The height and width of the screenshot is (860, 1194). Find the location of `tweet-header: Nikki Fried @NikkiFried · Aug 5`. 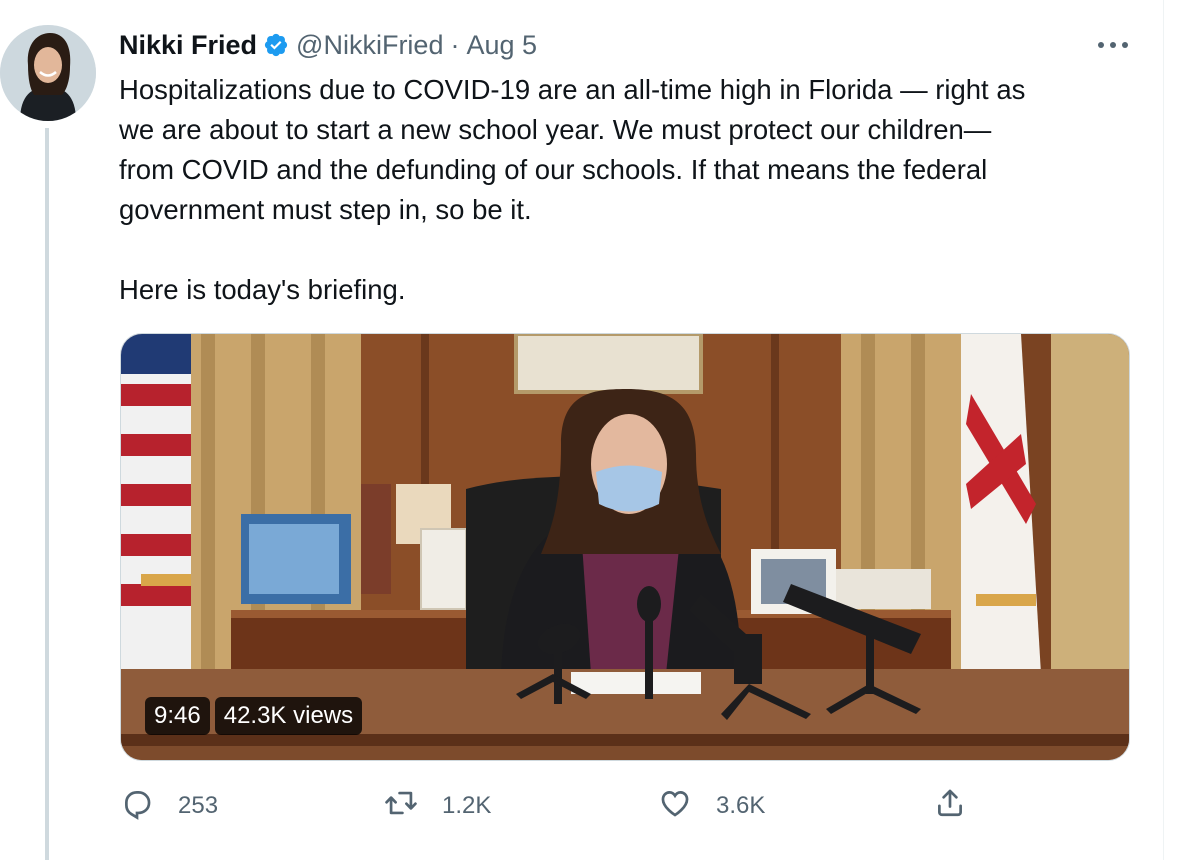

tweet-header: Nikki Fried @NikkiFried · Aug 5 is located at coordinates (328, 45).